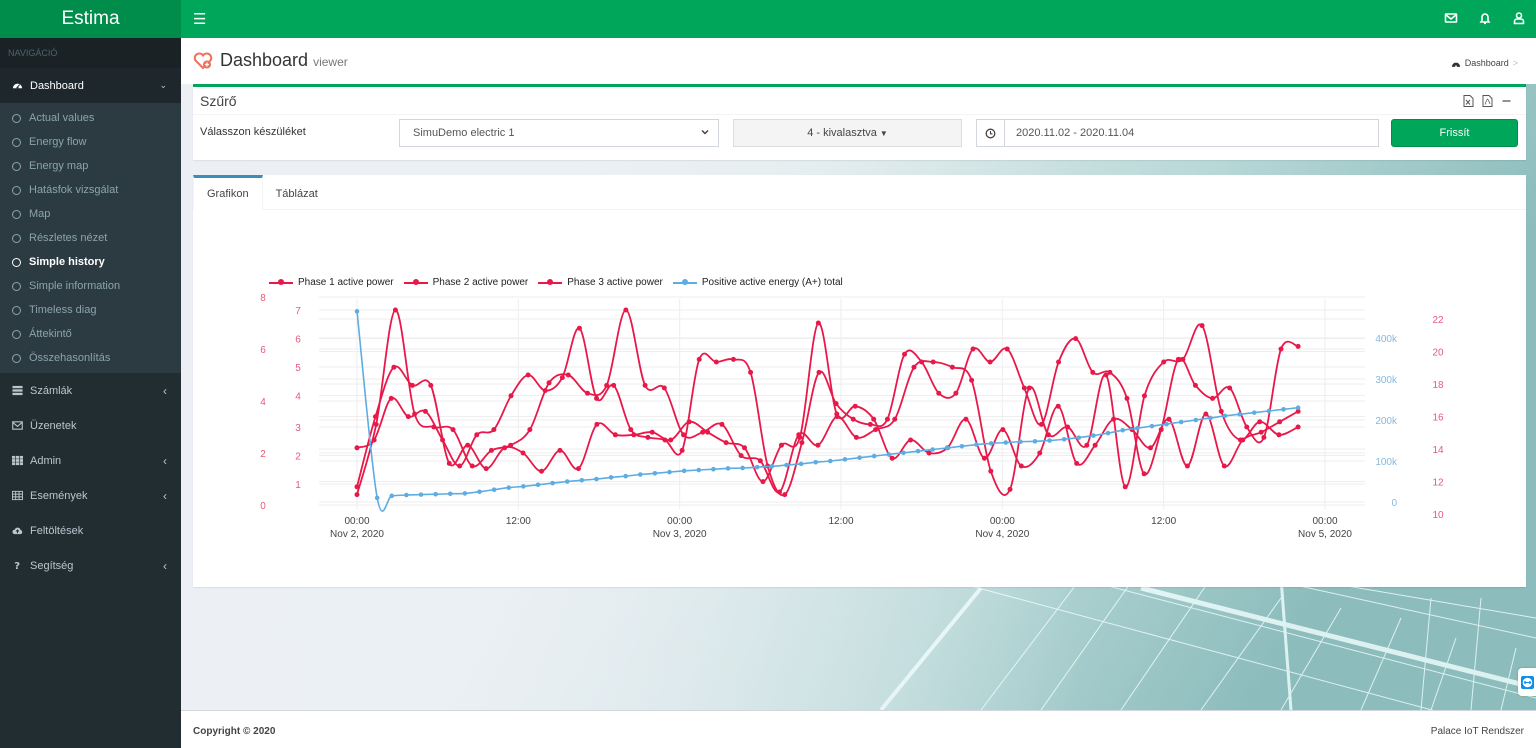 This screenshot has width=1536, height=748. I want to click on refresh-button: Frissít, so click(1454, 133).